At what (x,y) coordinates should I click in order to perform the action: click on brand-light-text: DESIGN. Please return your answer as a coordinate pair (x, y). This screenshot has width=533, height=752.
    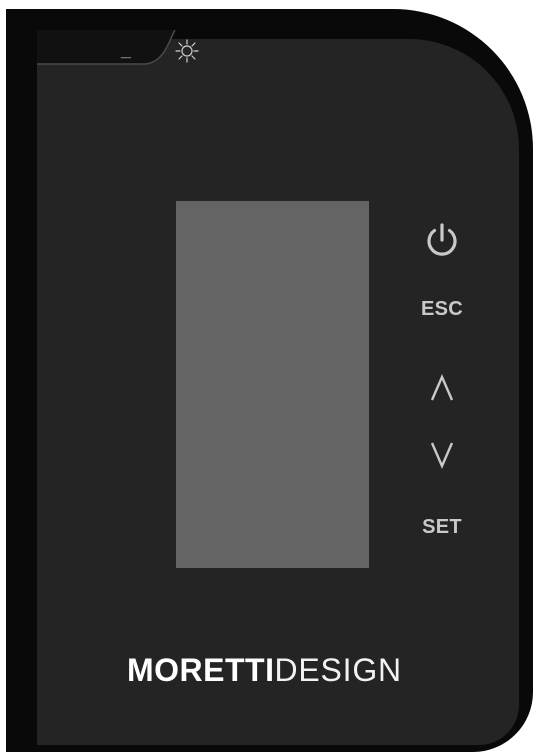
    Looking at the image, I should click on (338, 670).